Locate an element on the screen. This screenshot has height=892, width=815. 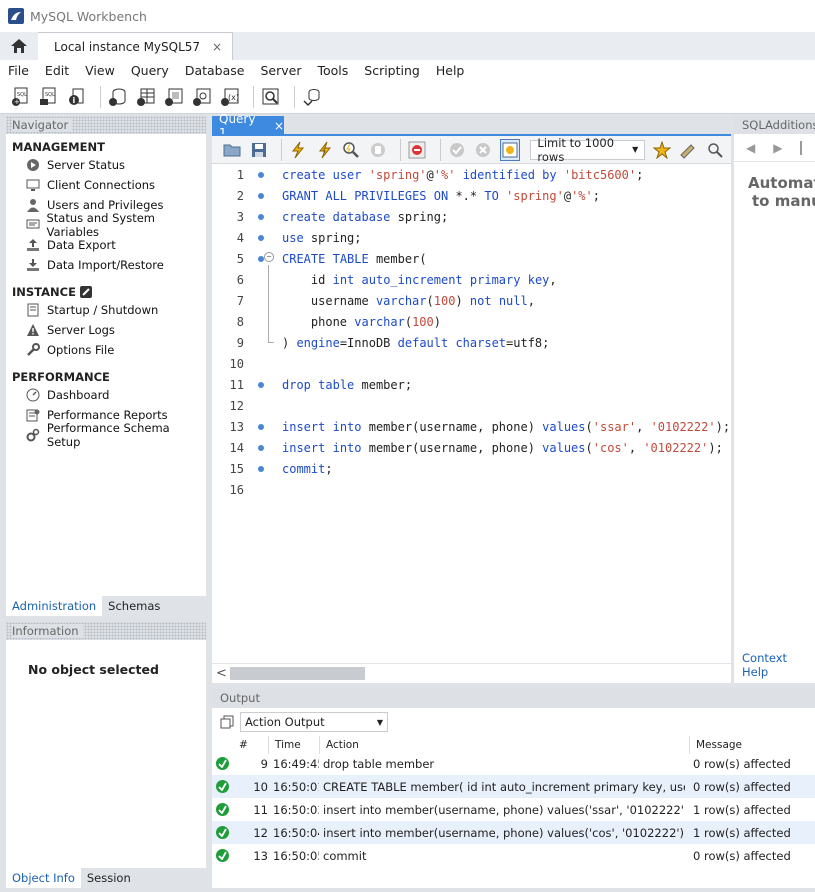
warning-icon is located at coordinates (33, 330).